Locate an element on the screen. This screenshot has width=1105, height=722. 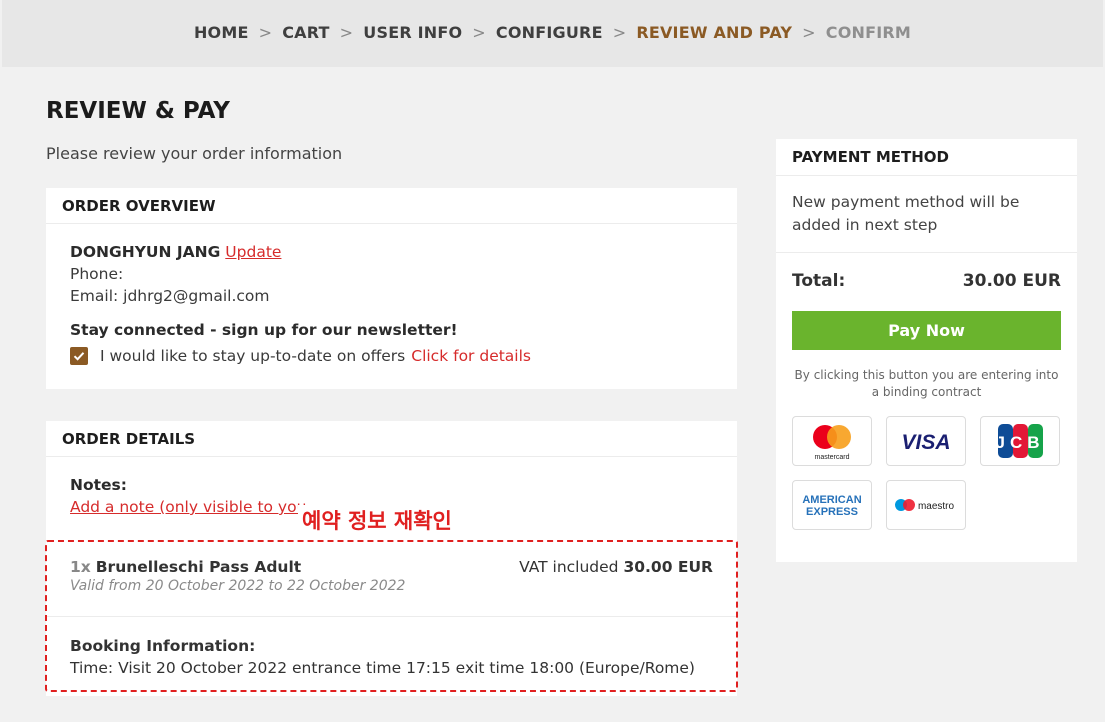
svg-text: maestro is located at coordinates (936, 506).